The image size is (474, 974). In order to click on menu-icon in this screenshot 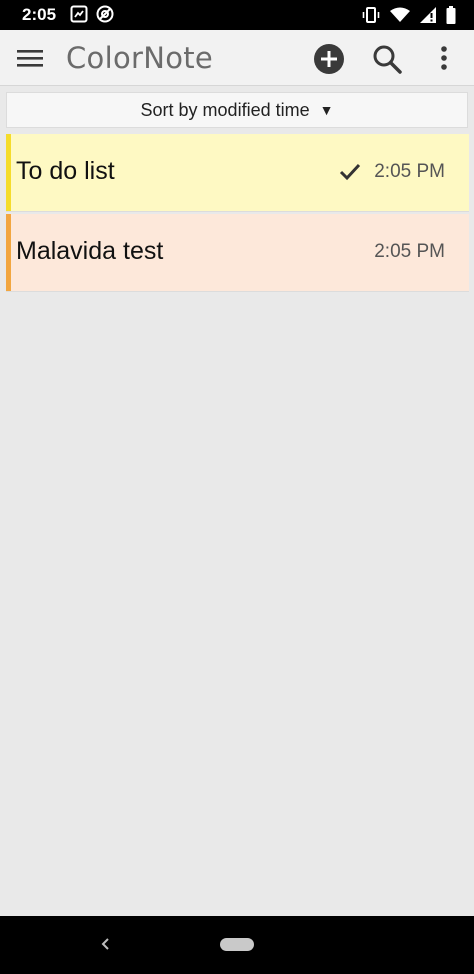, I will do `click(30, 58)`.